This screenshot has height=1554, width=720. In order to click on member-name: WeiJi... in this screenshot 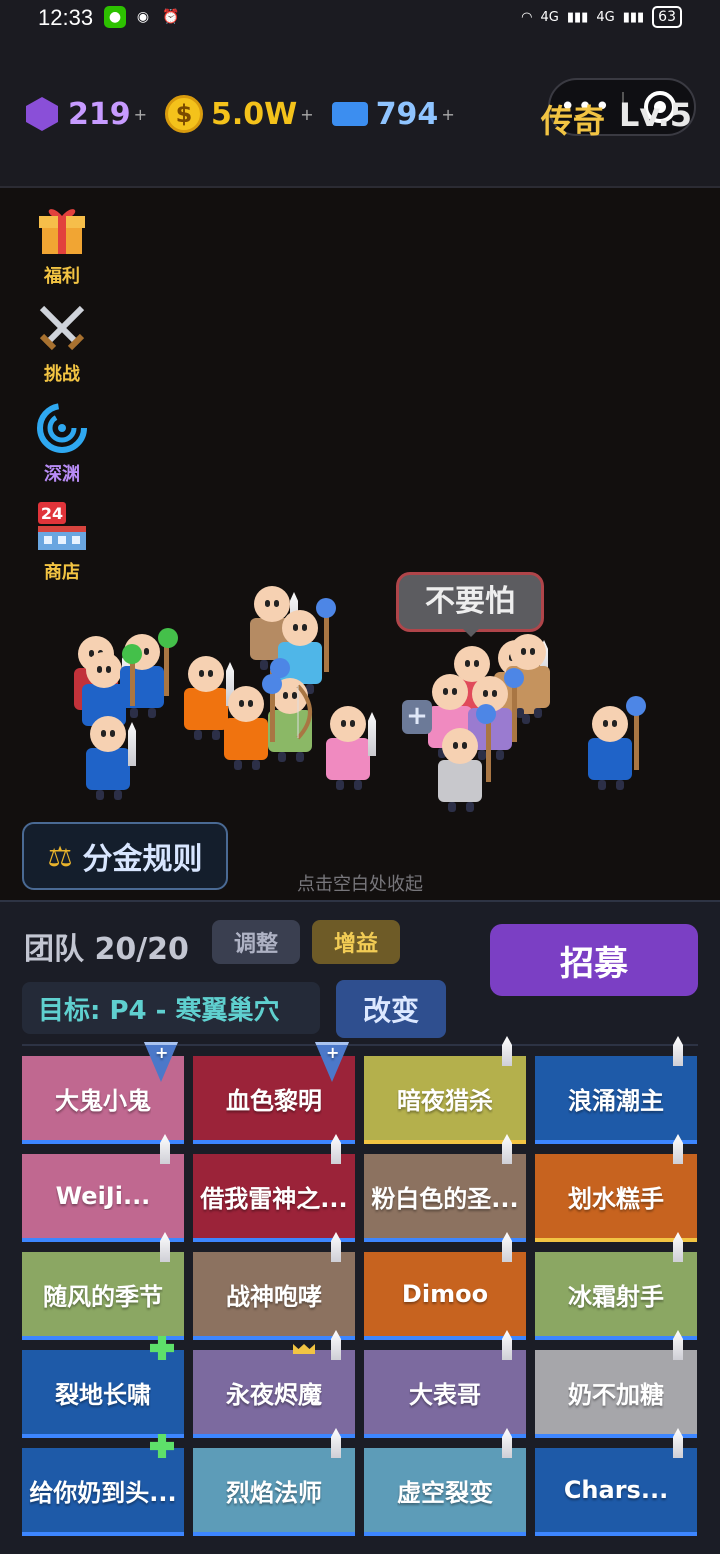, I will do `click(103, 1196)`.